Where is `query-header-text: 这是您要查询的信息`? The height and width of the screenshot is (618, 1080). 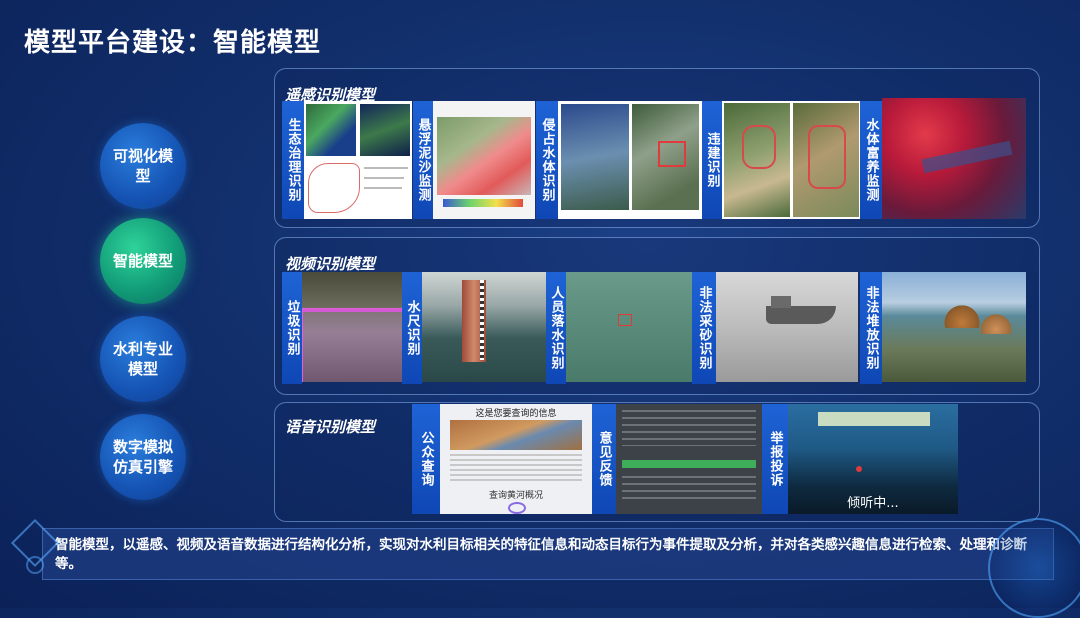 query-header-text: 这是您要查询的信息 is located at coordinates (516, 414).